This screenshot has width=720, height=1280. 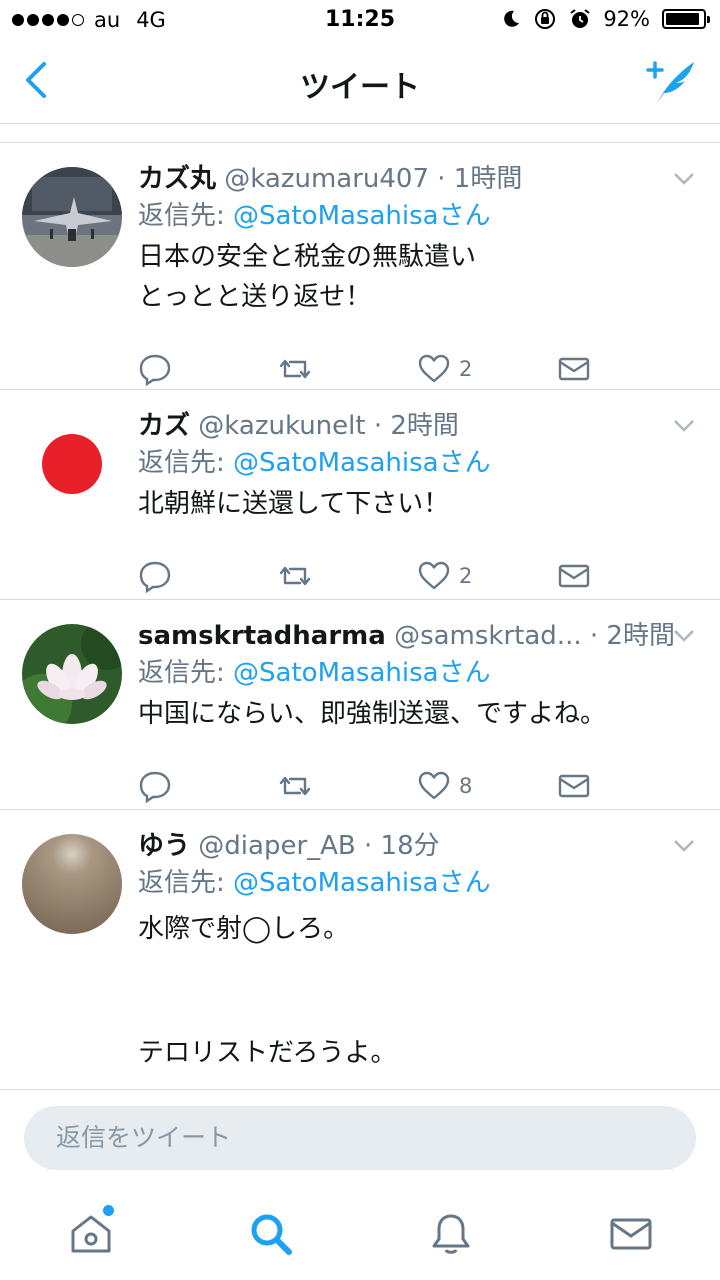 What do you see at coordinates (580, 18) in the screenshot?
I see `alarm-icon` at bounding box center [580, 18].